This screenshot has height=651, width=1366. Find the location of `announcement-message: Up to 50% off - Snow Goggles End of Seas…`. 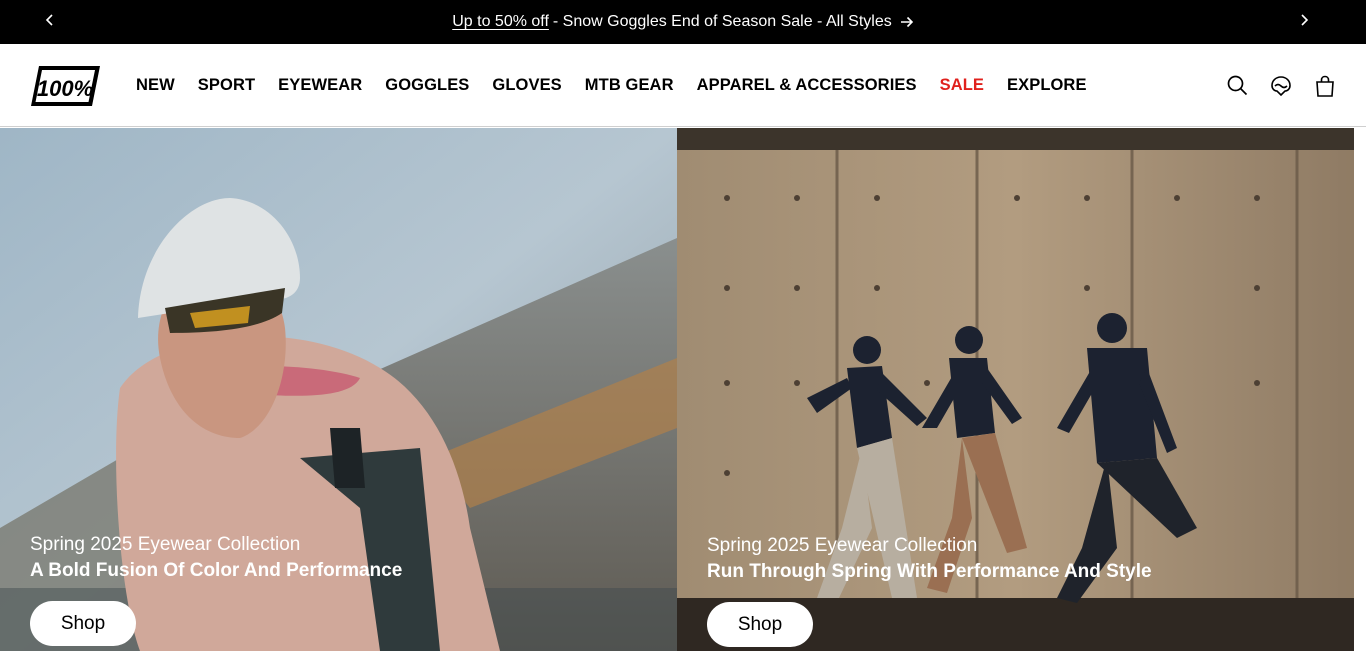

announcement-message: Up to 50% off - Snow Goggles End of Seas… is located at coordinates (683, 22).